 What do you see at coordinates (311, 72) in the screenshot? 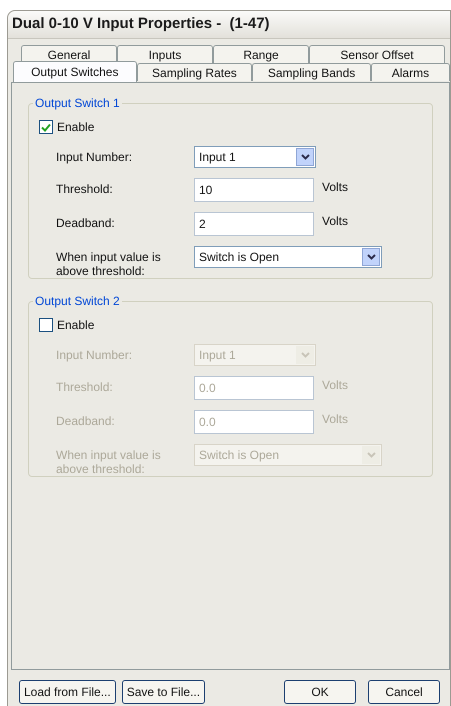
I see `tab: Sampling Bands` at bounding box center [311, 72].